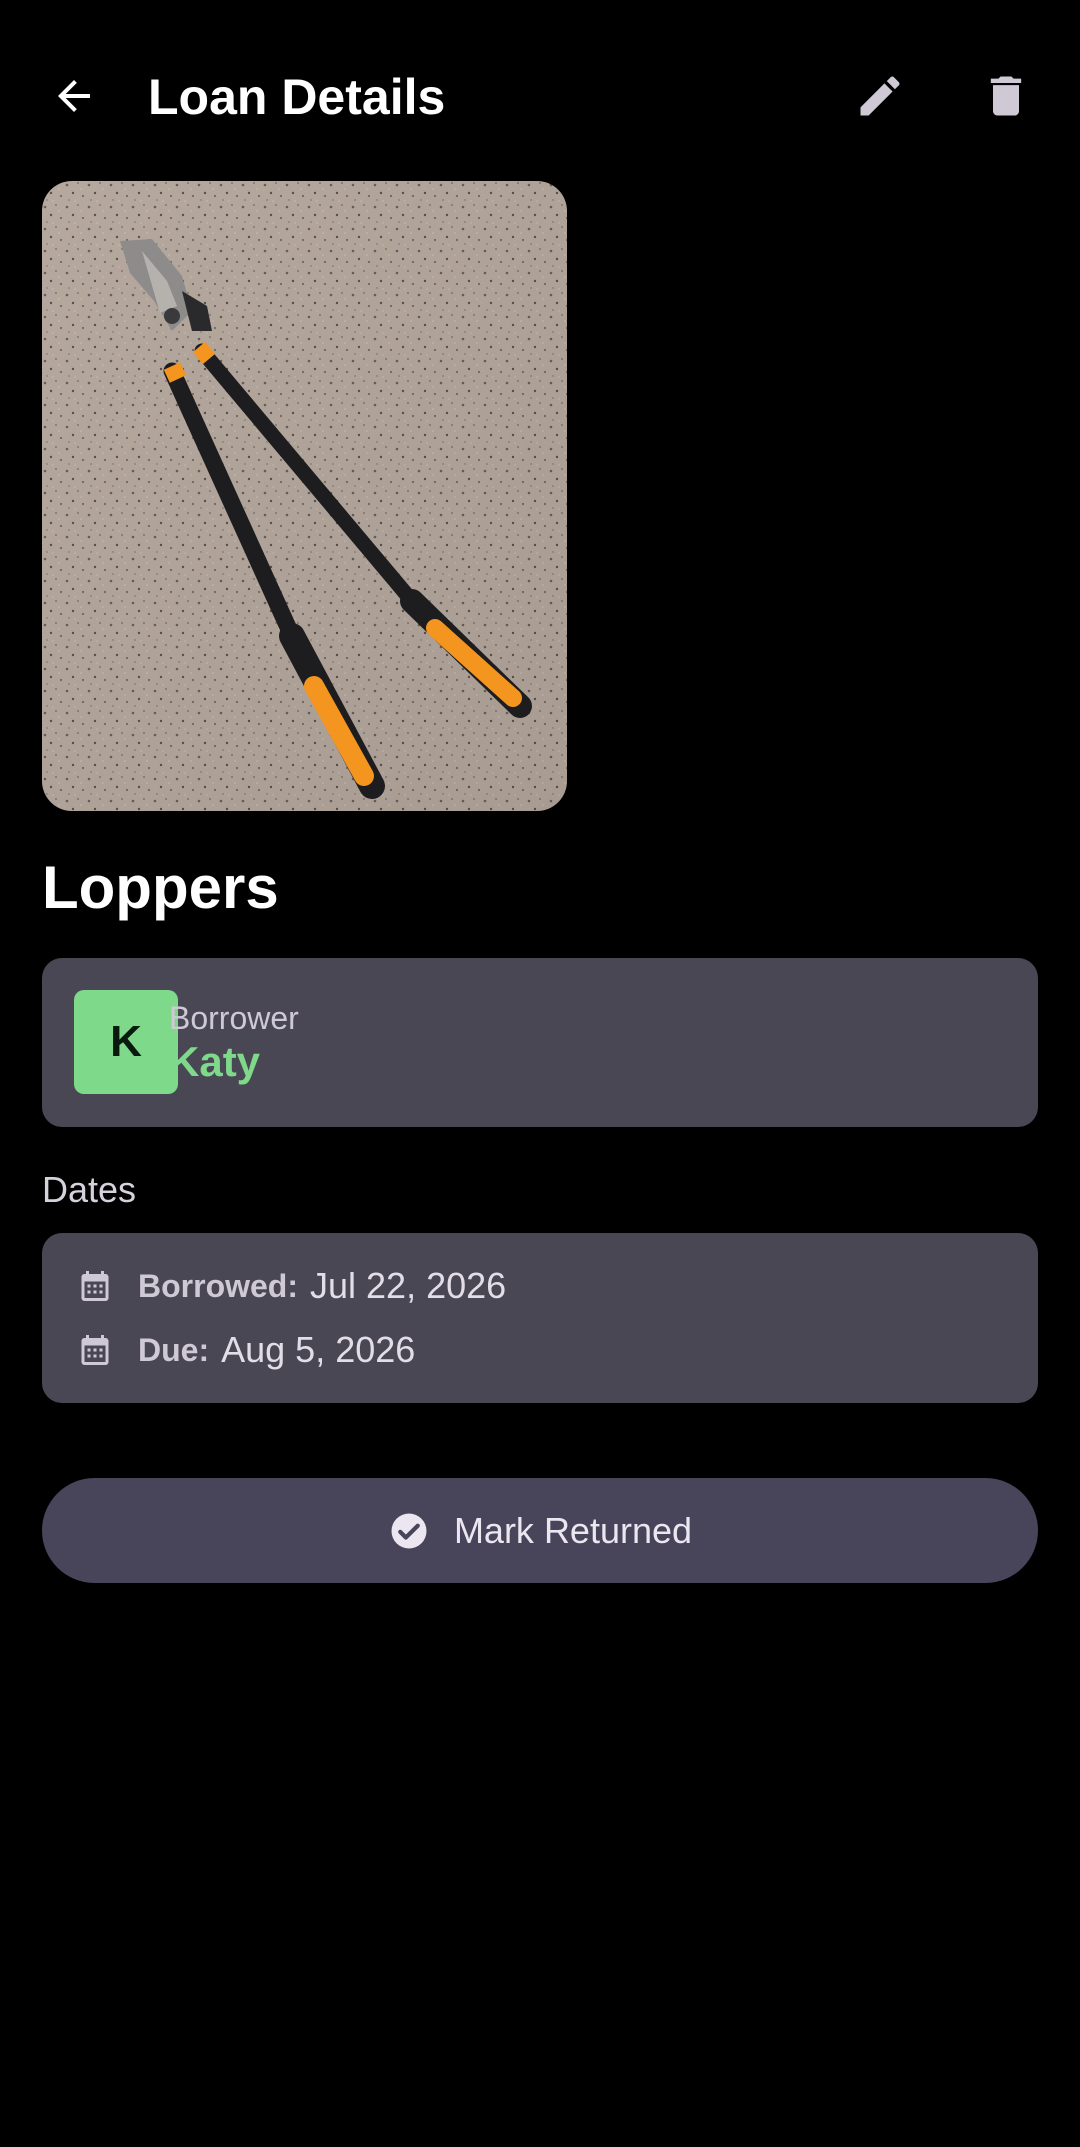  I want to click on page-title: Loan Details, so click(297, 97).